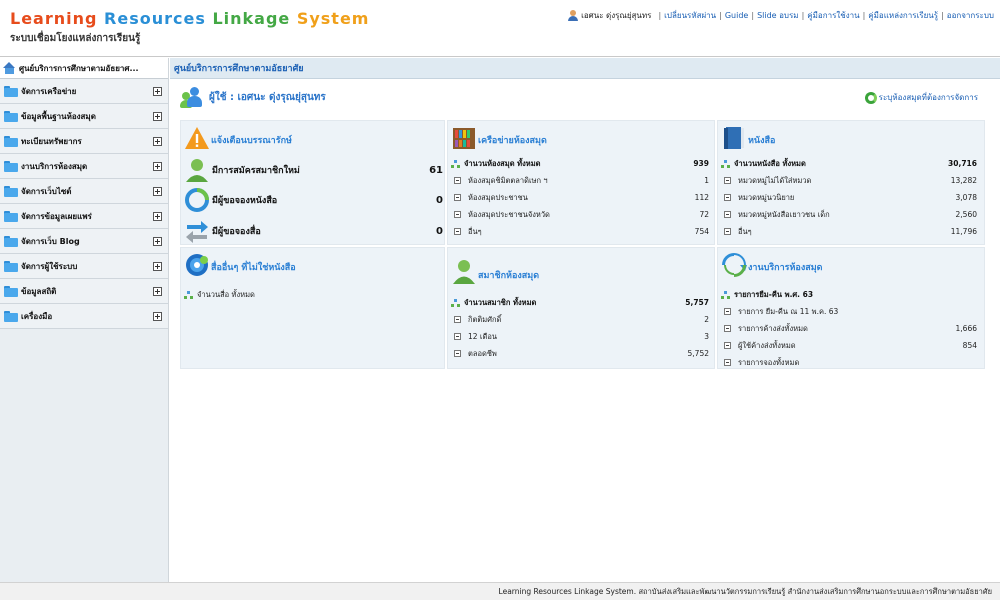 The height and width of the screenshot is (600, 1000). Describe the element at coordinates (573, 15) in the screenshot. I see `user-icon` at that location.